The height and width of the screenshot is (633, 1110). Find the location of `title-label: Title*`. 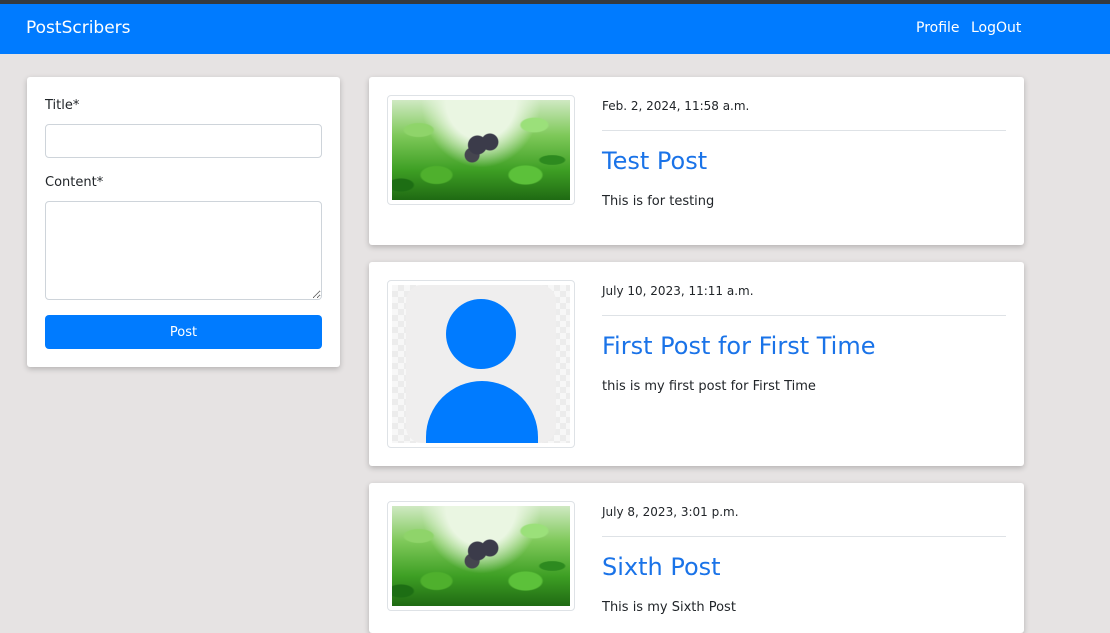

title-label: Title* is located at coordinates (62, 105).